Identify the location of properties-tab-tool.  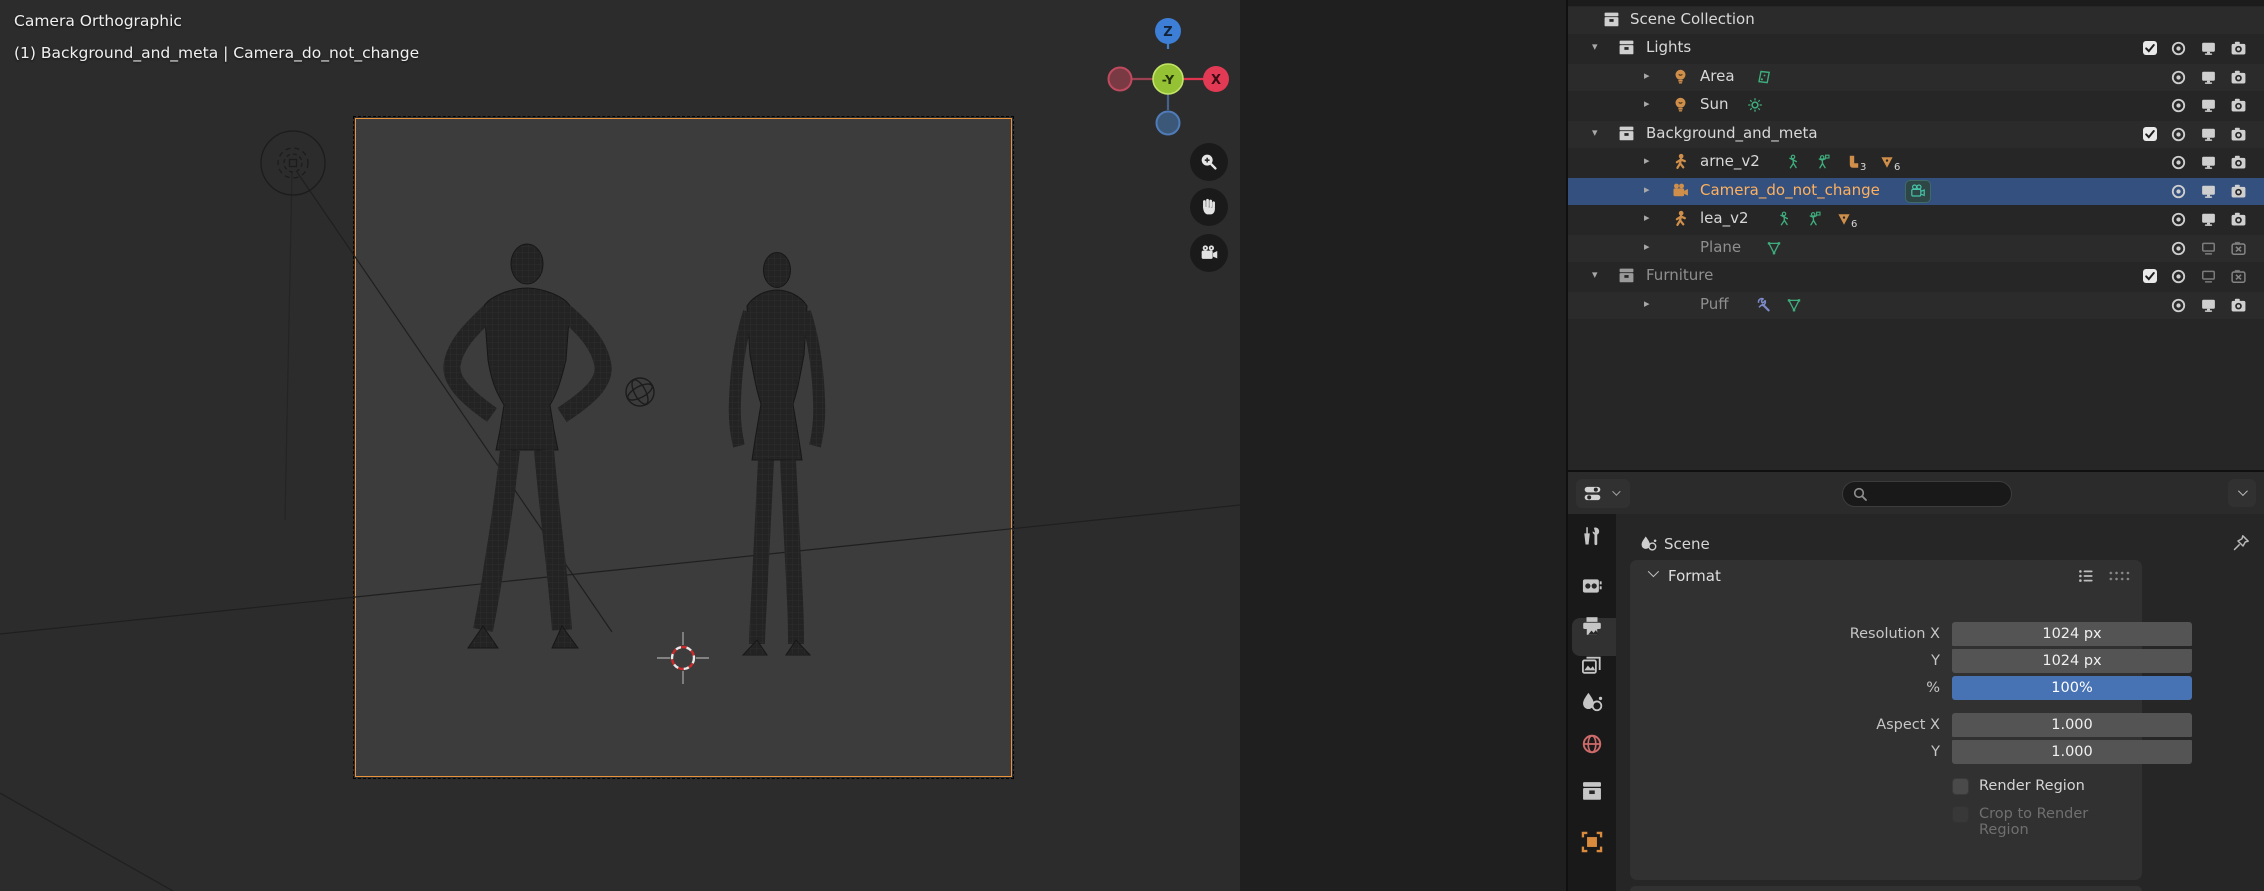
(1592, 536).